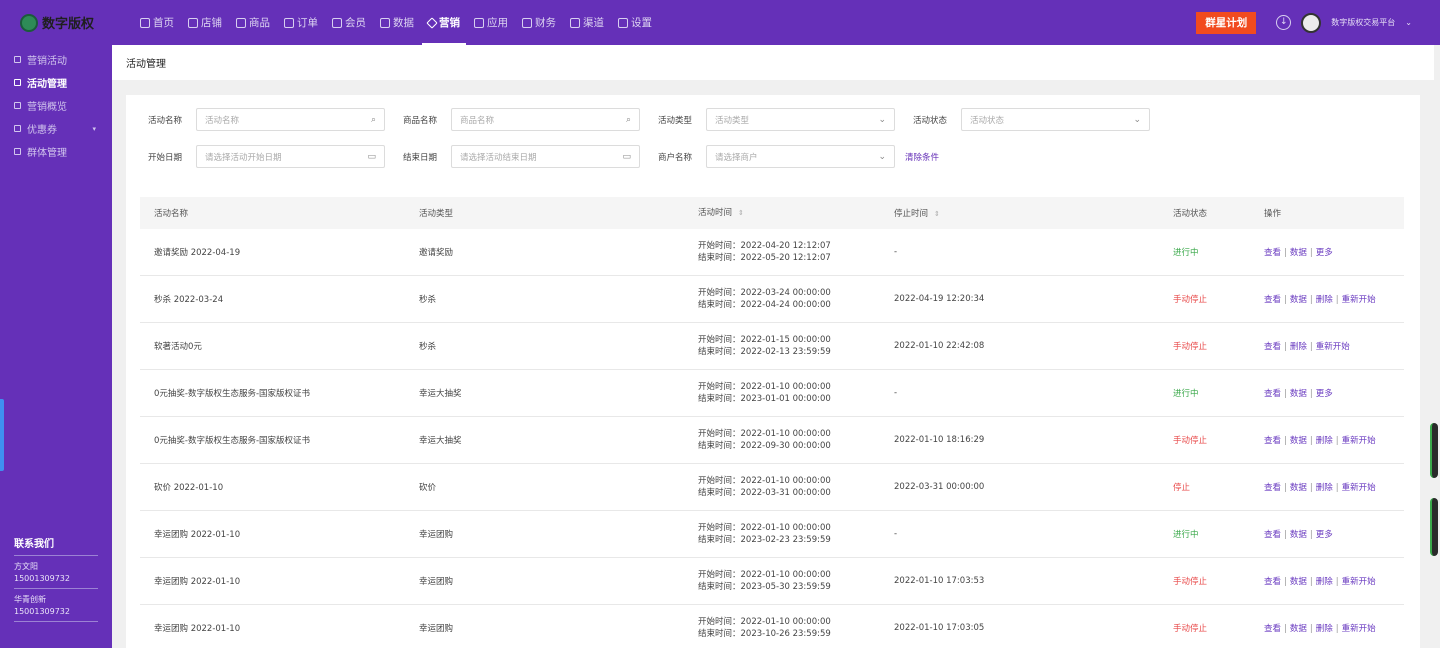 The height and width of the screenshot is (648, 1440). What do you see at coordinates (1055, 119) in the screenshot?
I see `filter-input: 活动状态 ⌄` at bounding box center [1055, 119].